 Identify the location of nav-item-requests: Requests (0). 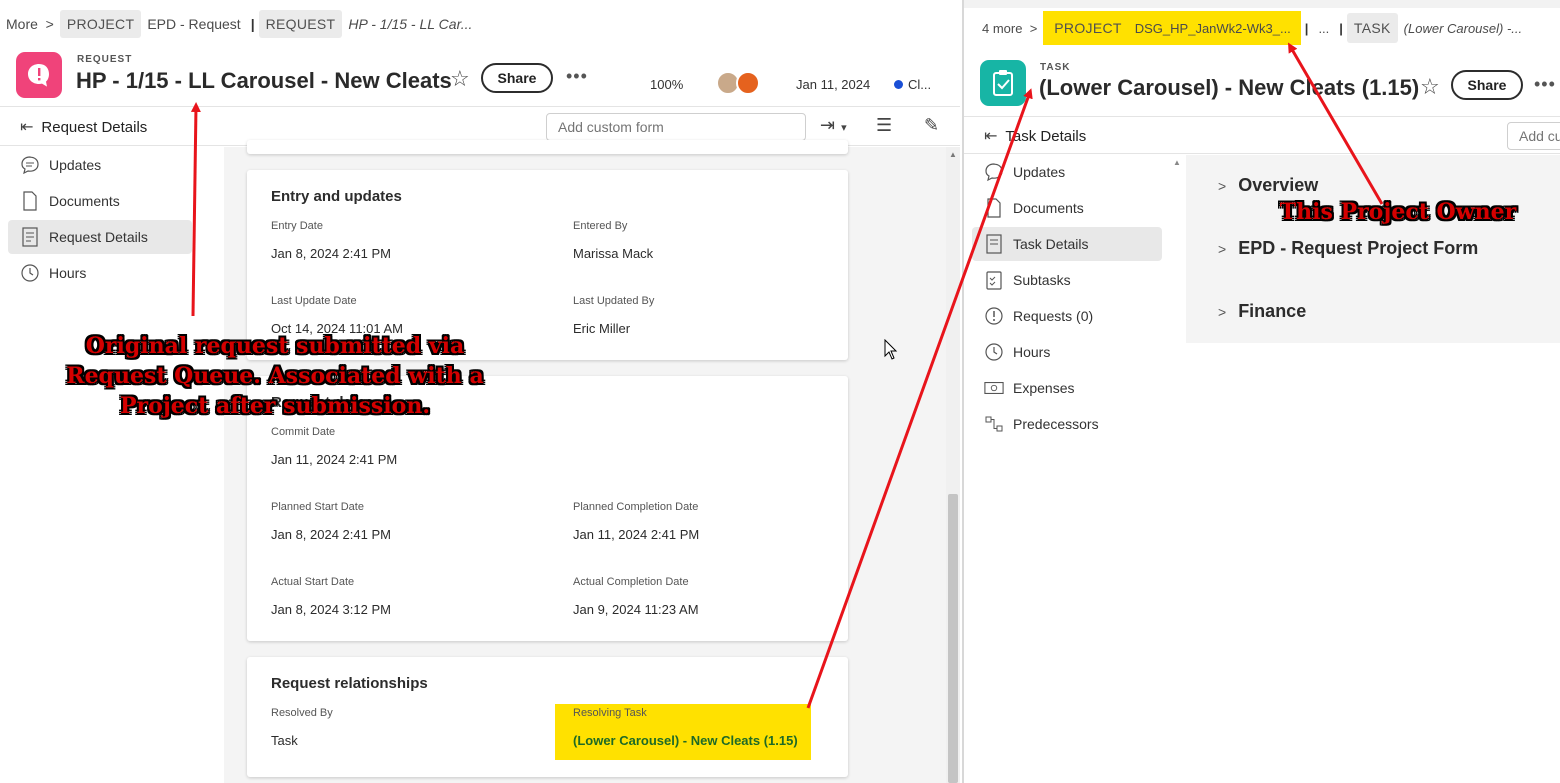
(1067, 316).